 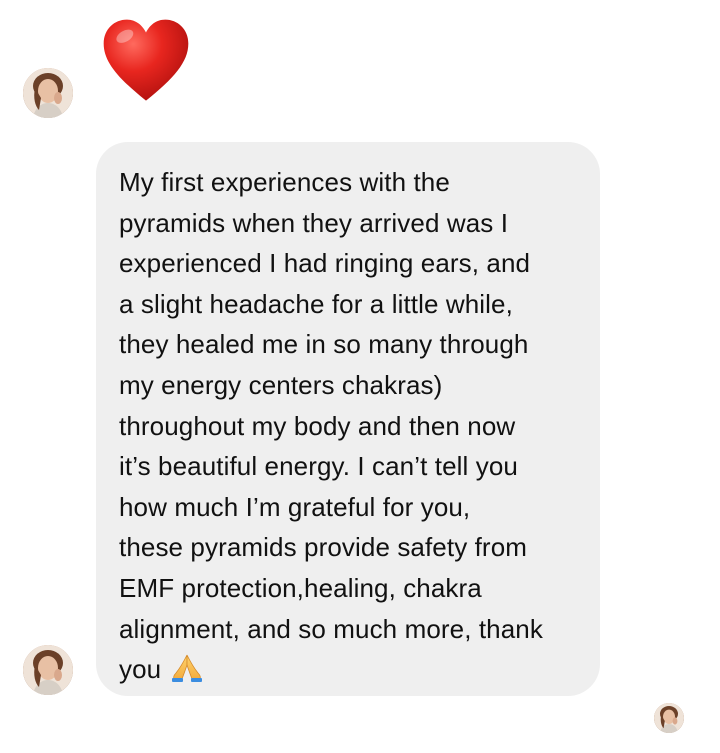 What do you see at coordinates (187, 668) in the screenshot?
I see `folded-hands-icon` at bounding box center [187, 668].